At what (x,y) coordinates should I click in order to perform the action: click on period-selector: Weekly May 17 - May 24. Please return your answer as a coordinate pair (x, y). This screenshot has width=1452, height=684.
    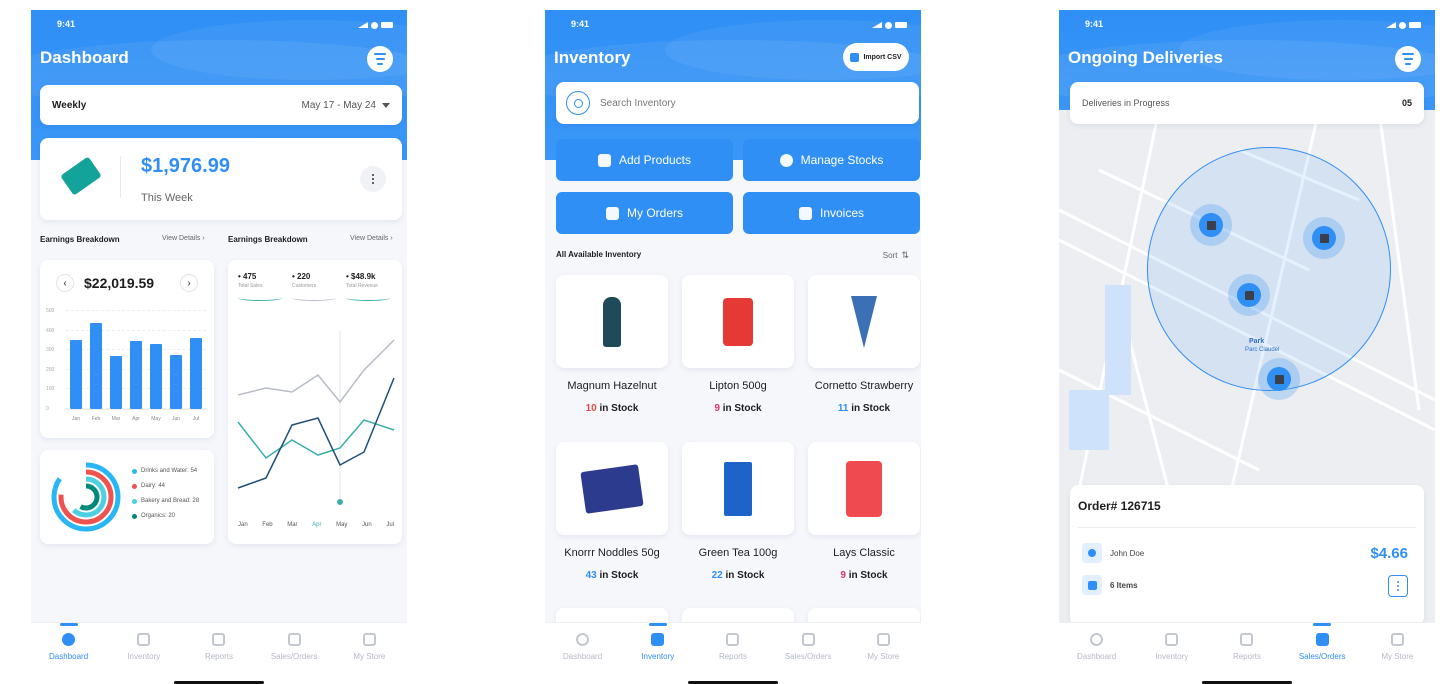
    Looking at the image, I should click on (221, 105).